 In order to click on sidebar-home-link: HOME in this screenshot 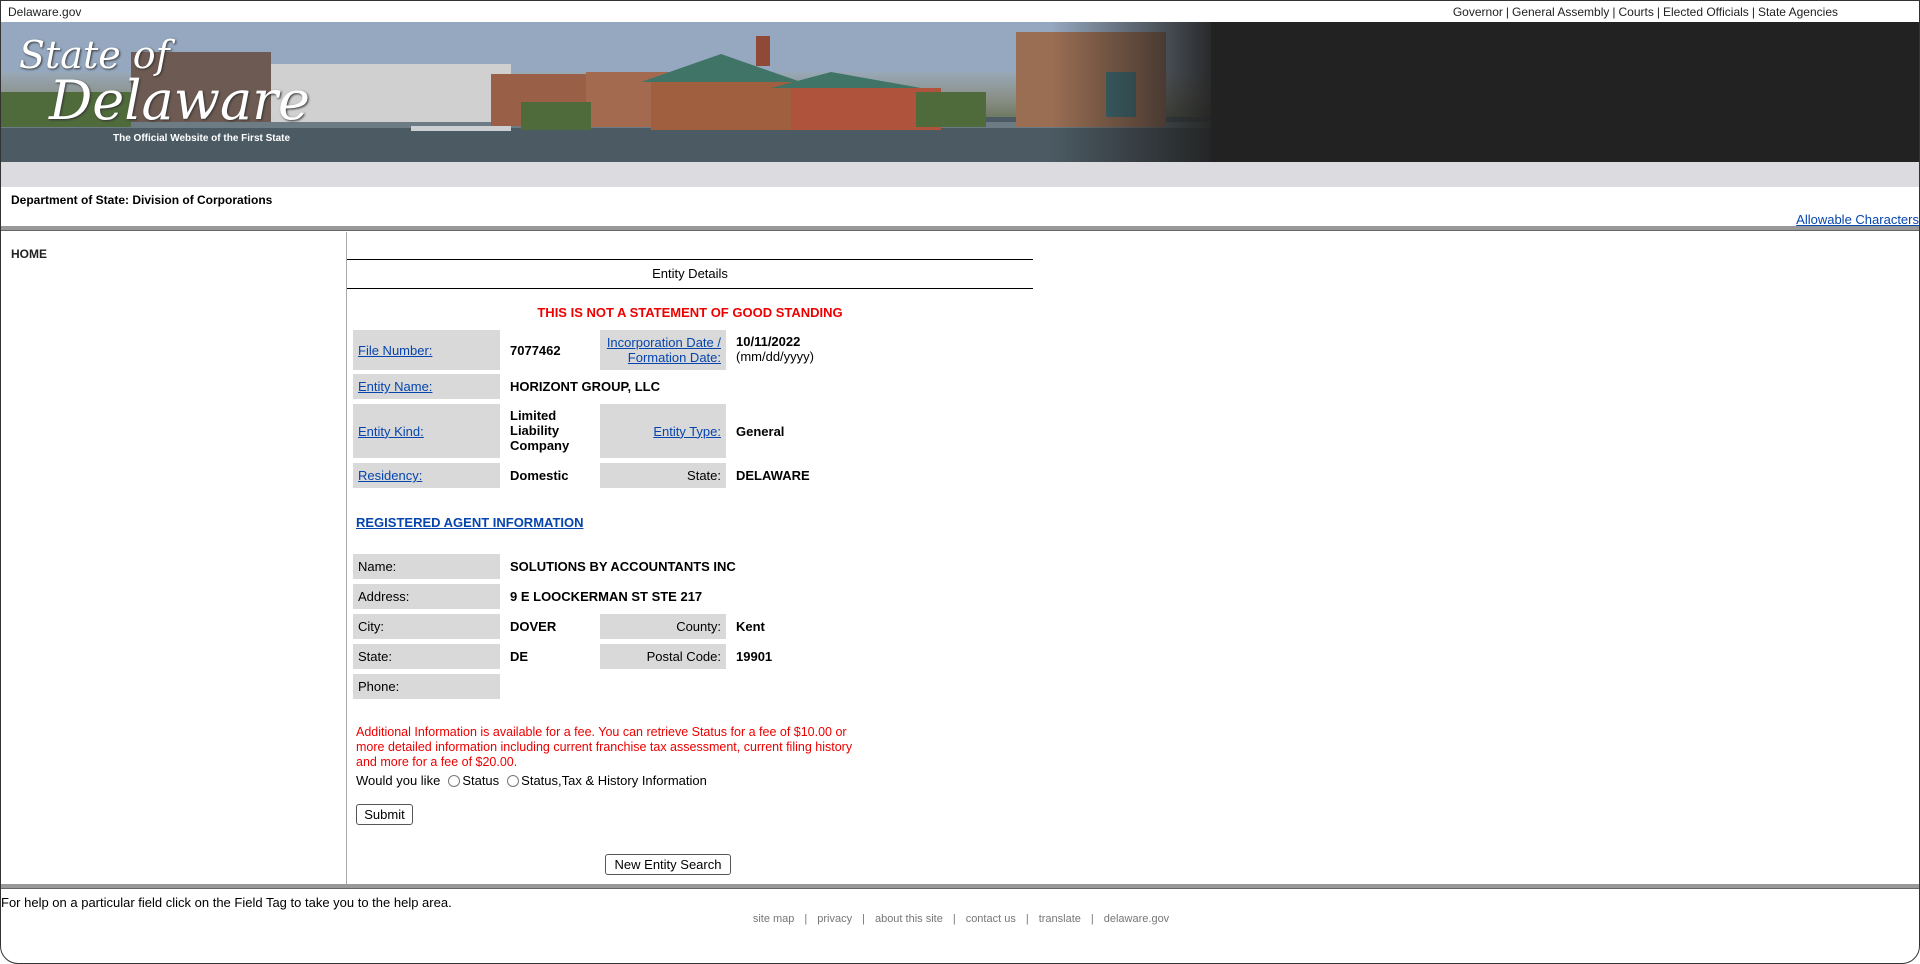, I will do `click(29, 254)`.